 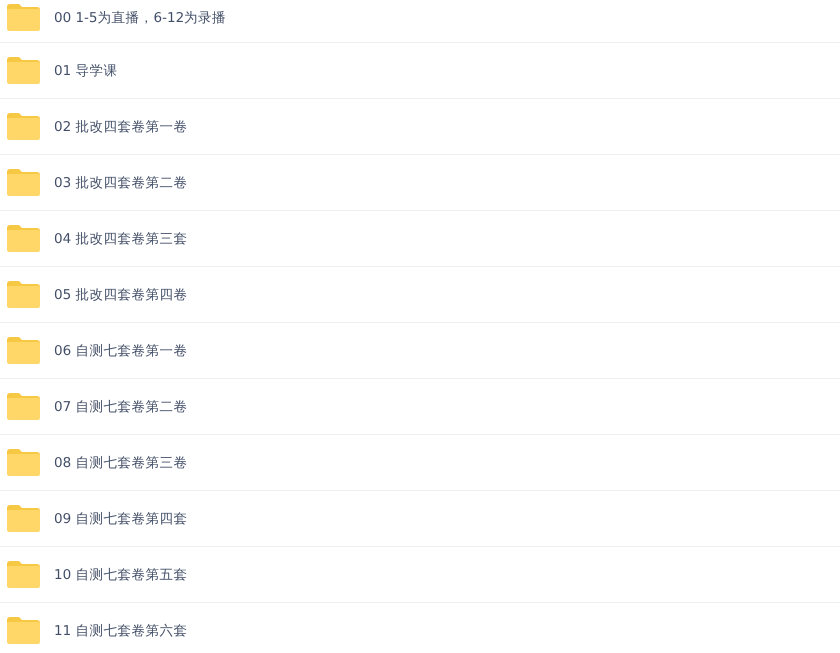 What do you see at coordinates (121, 463) in the screenshot?
I see `folder-name: 08 自测七套卷第三卷` at bounding box center [121, 463].